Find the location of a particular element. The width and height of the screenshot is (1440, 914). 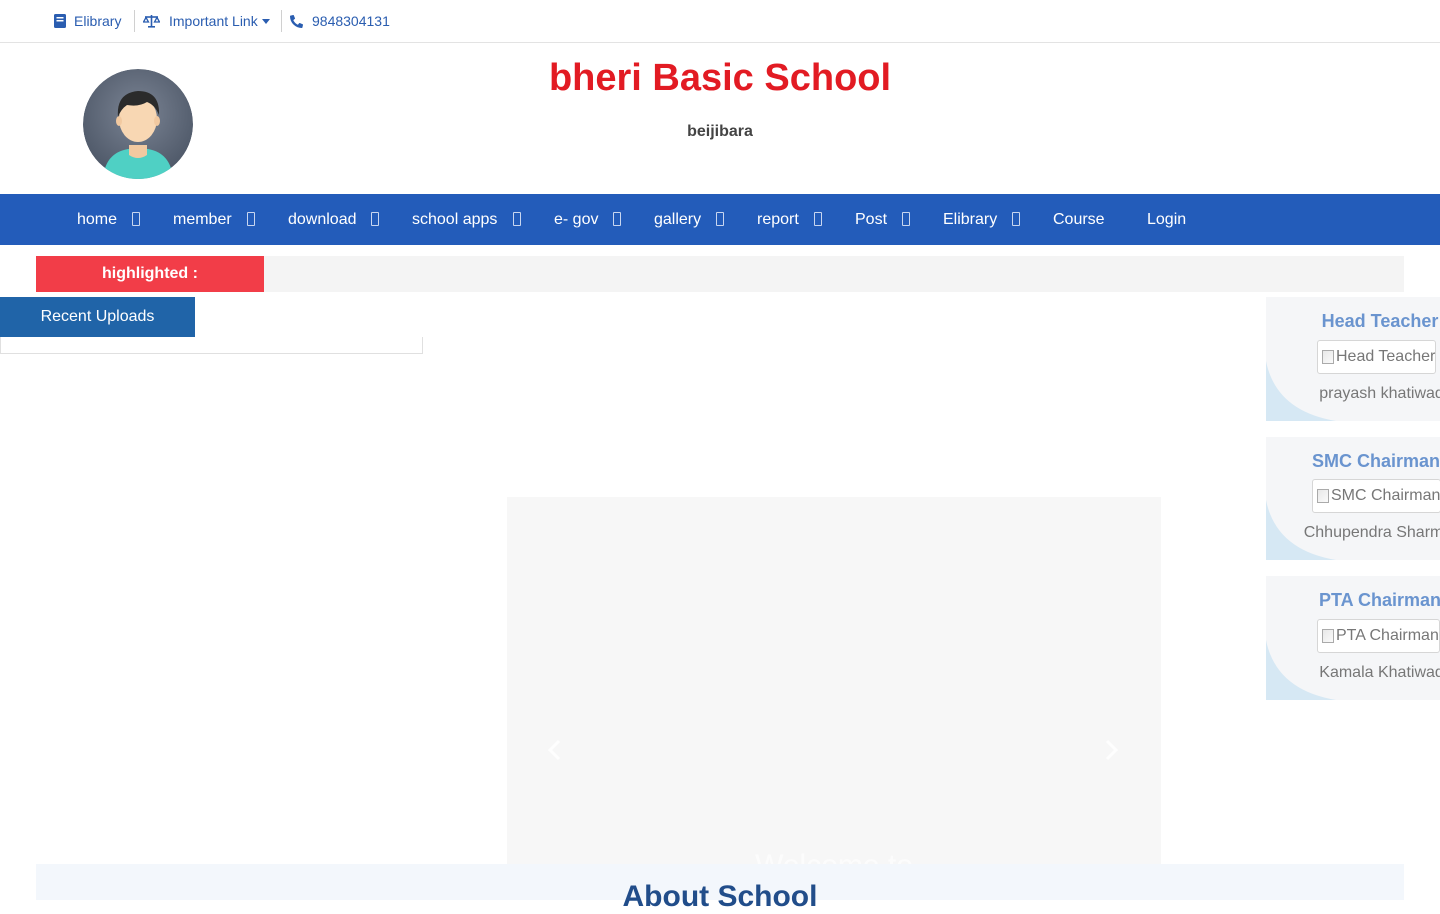

official-role: SMC Chairman is located at coordinates (1375, 461).